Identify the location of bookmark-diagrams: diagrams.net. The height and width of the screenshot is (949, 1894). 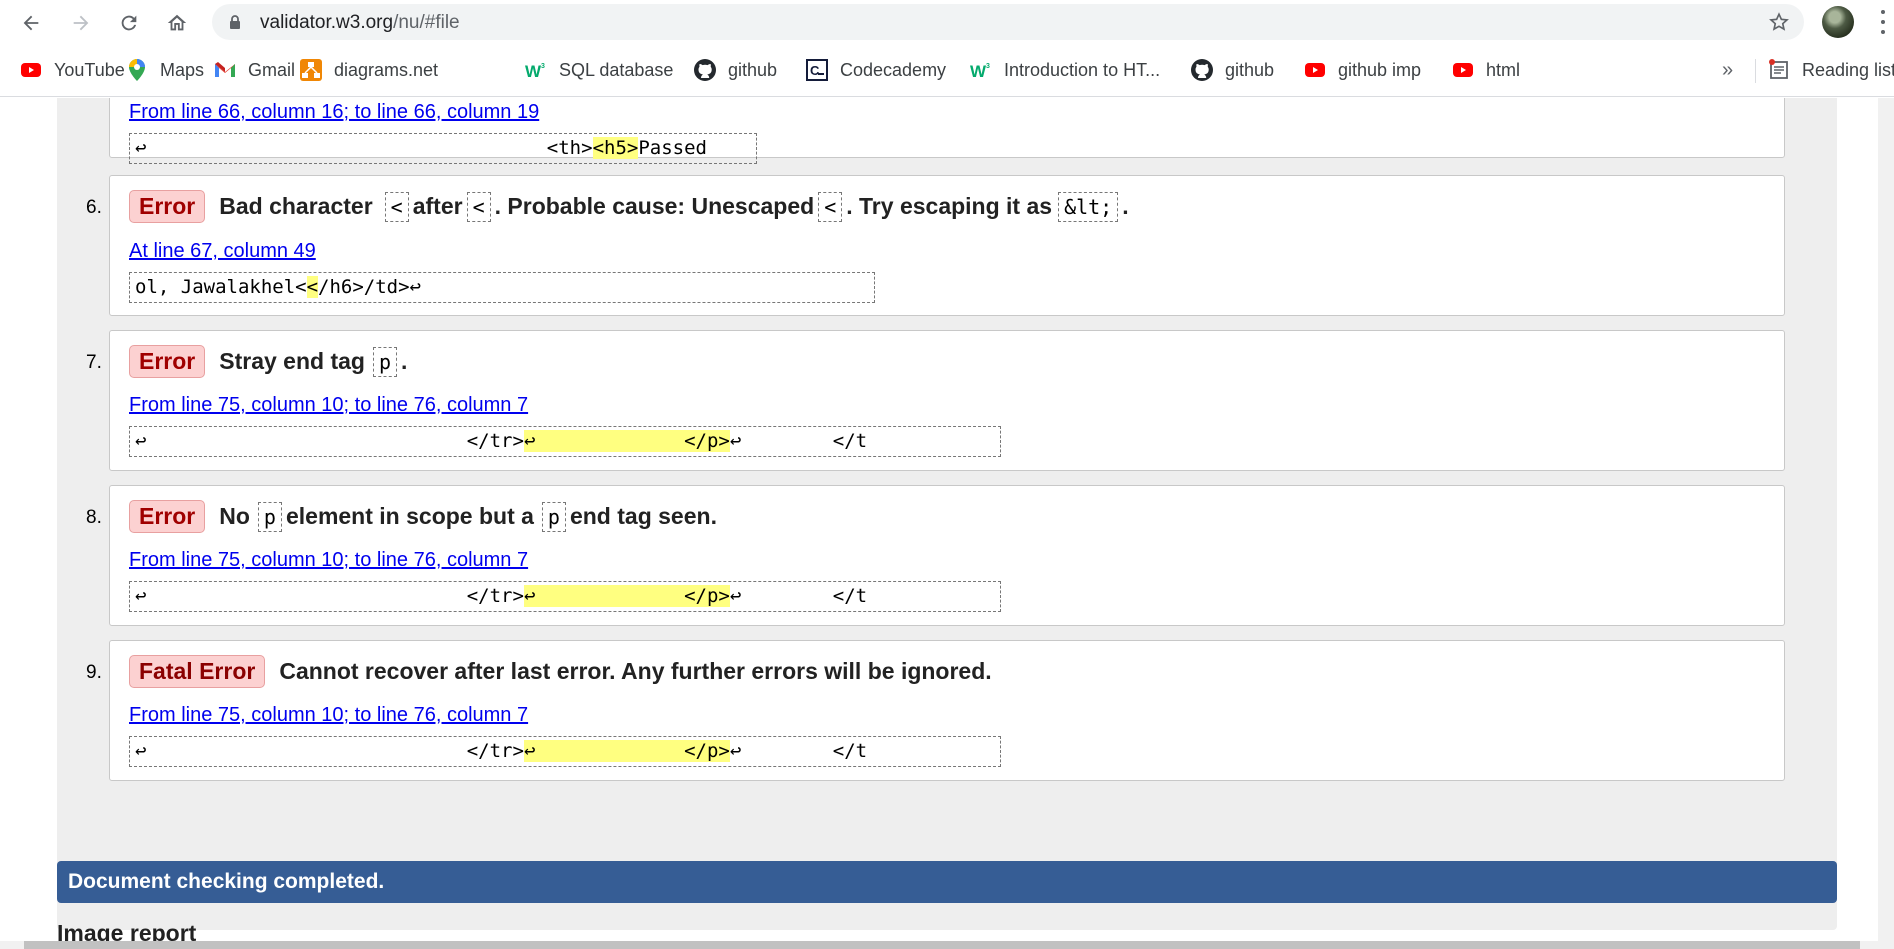
(369, 70).